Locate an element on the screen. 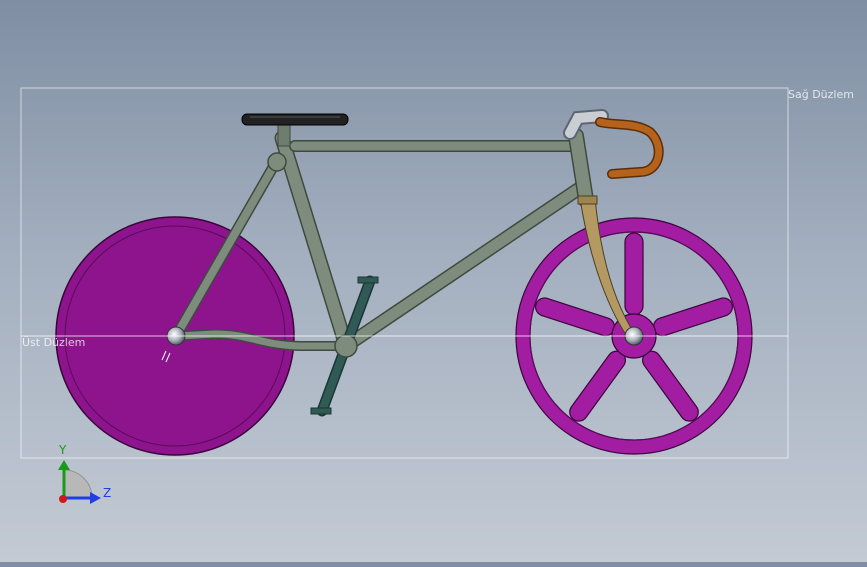 The width and height of the screenshot is (867, 567). reference-triad is located at coordinates (79, 482).